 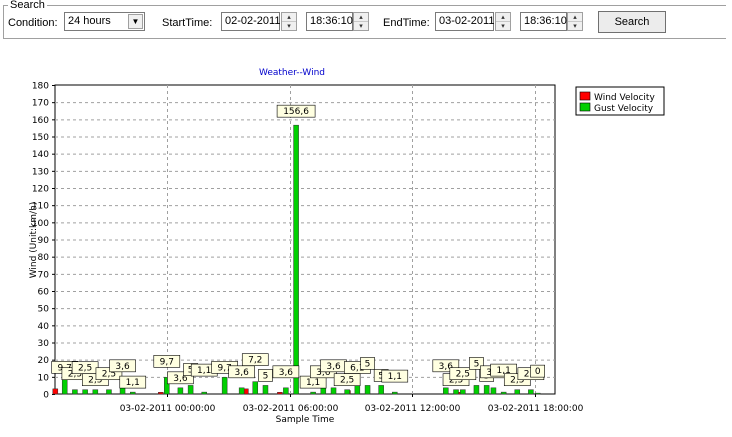 What do you see at coordinates (40, 87) in the screenshot?
I see `y-tick-label: 180` at bounding box center [40, 87].